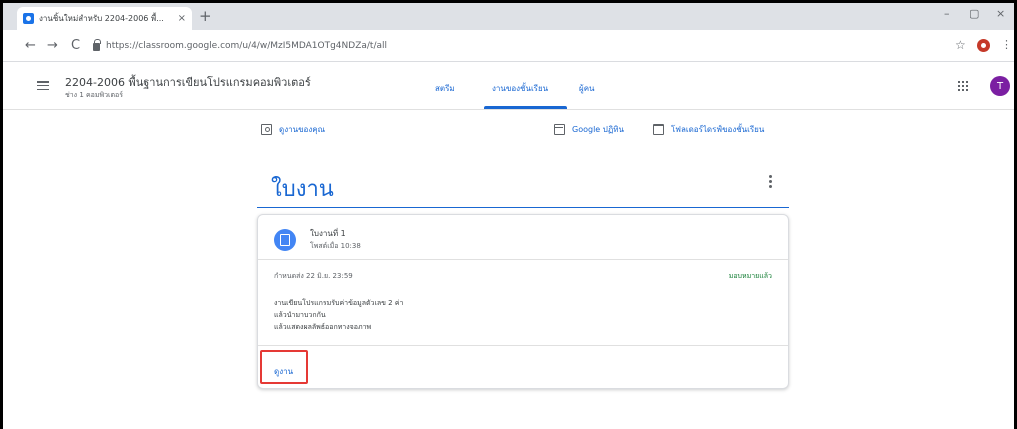 Image resolution: width=1017 pixels, height=429 pixels. I want to click on course-subtitle: ช่าง 1 คอมพิวเตอร์, so click(94, 95).